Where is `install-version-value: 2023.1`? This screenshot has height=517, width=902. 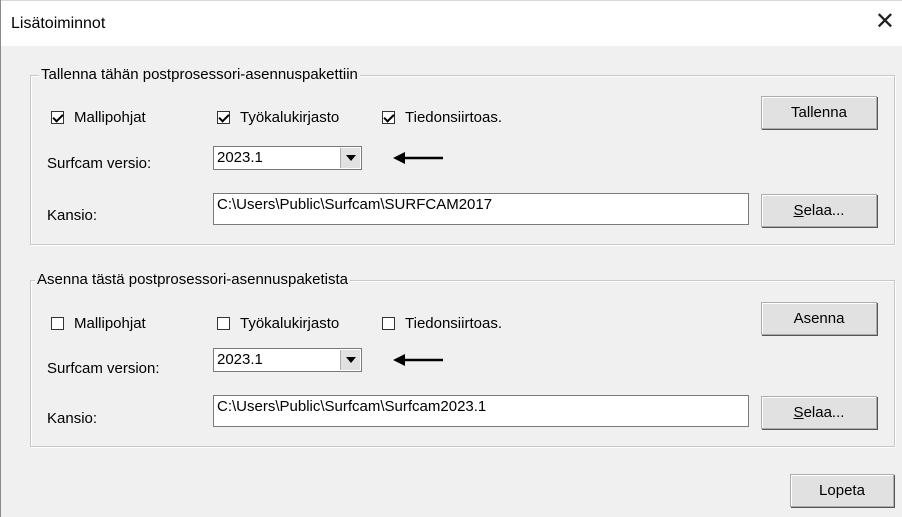 install-version-value: 2023.1 is located at coordinates (240, 359).